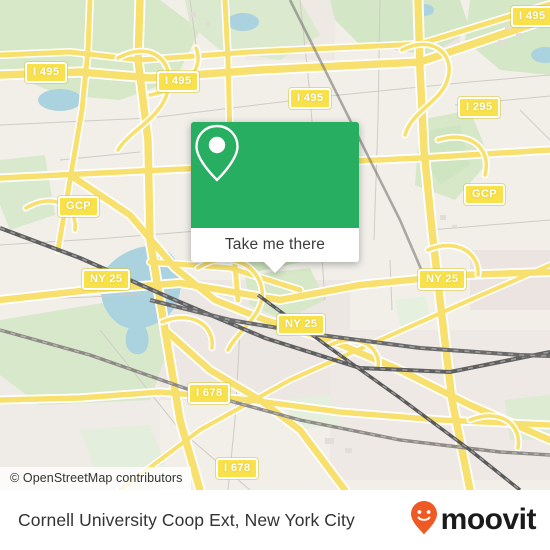 Image resolution: width=550 pixels, height=550 pixels. I want to click on highway-shield: I 295, so click(479, 107).